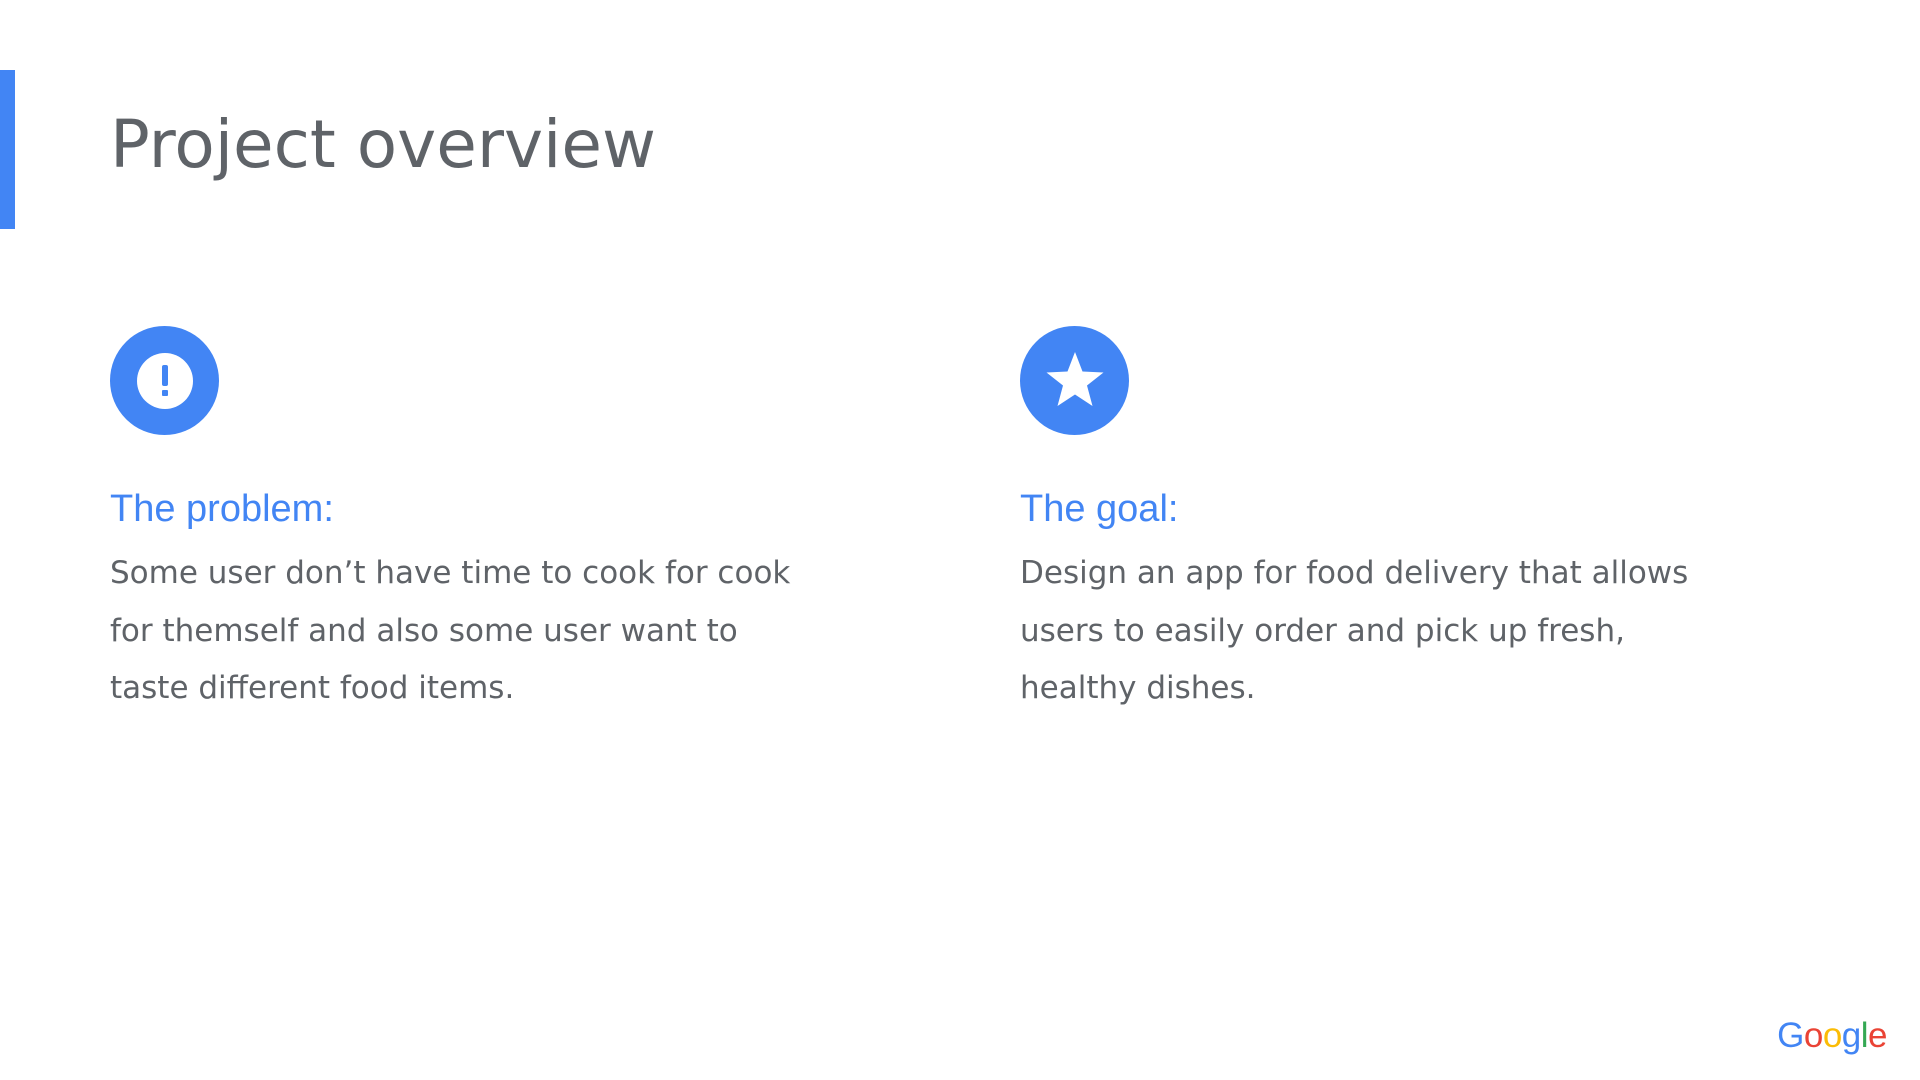 The width and height of the screenshot is (1920, 1080). Describe the element at coordinates (383, 144) in the screenshot. I see `page-title: Project overview` at that location.